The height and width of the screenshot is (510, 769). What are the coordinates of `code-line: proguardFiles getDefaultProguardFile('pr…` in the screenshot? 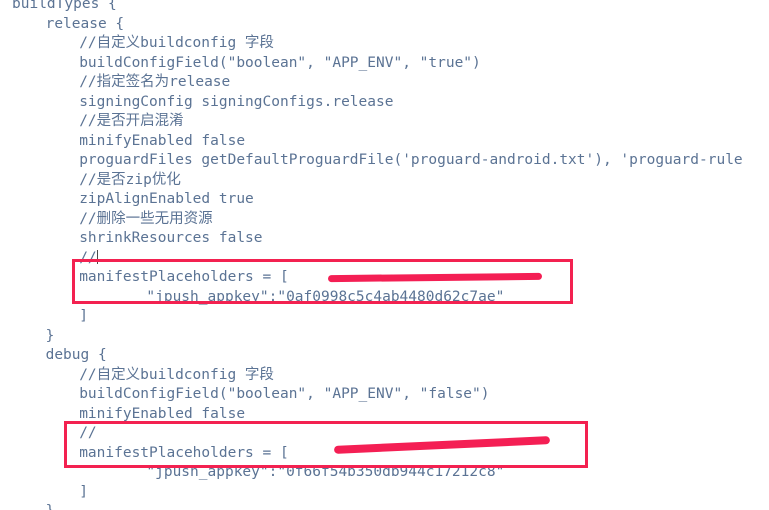 It's located at (411, 160).